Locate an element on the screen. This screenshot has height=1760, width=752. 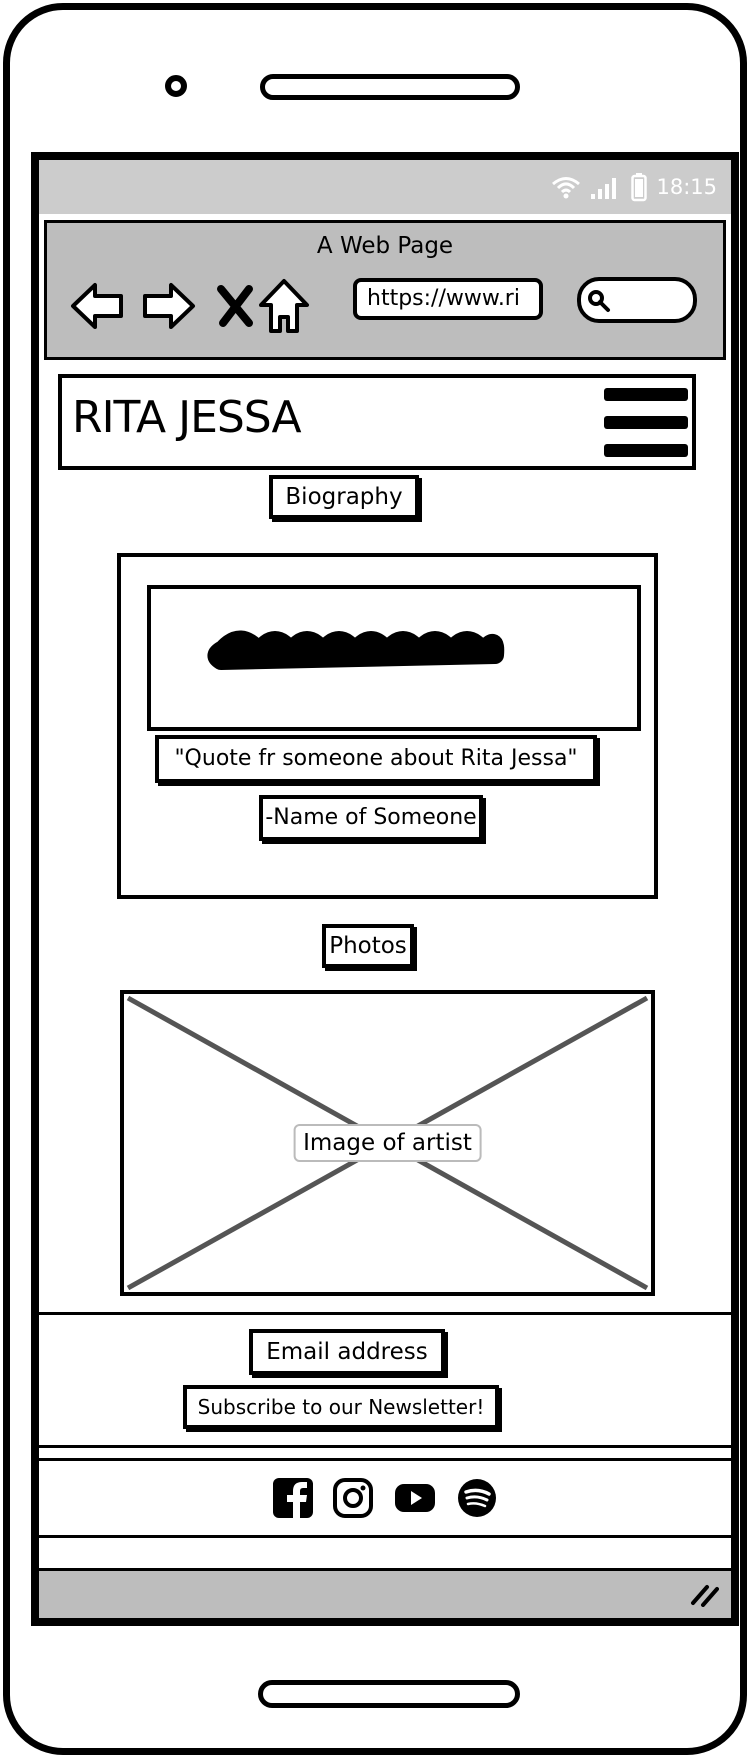
facebook-icon is located at coordinates (293, 1498).